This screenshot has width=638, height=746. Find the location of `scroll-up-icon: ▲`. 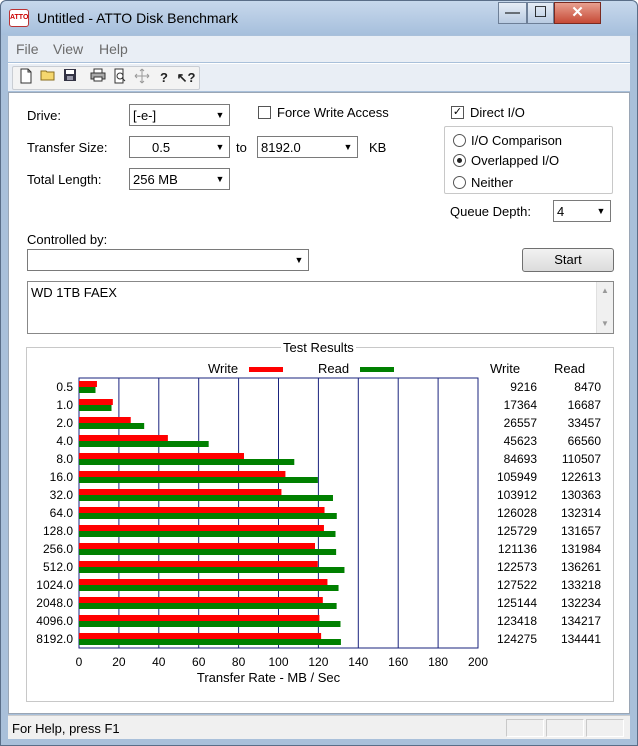

scroll-up-icon: ▲ is located at coordinates (605, 291).